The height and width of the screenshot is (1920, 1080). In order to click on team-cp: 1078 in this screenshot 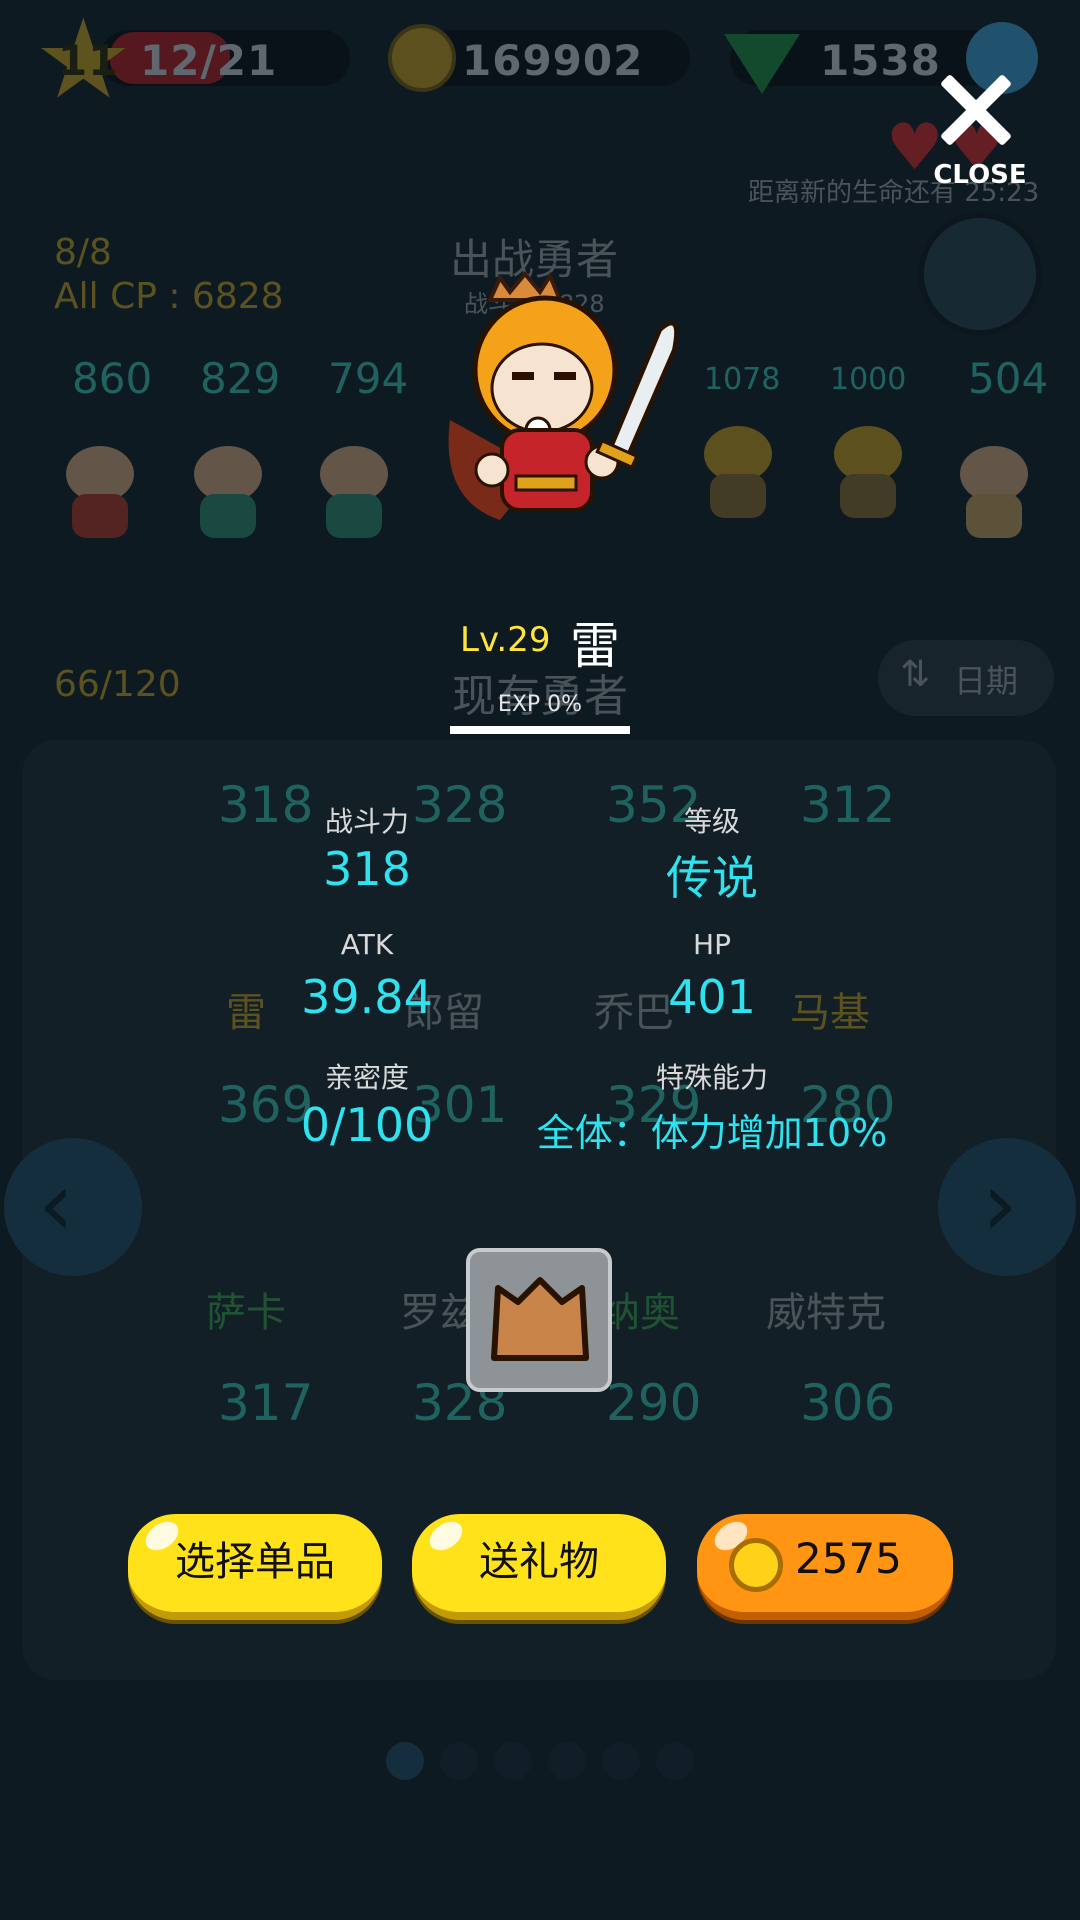, I will do `click(742, 379)`.